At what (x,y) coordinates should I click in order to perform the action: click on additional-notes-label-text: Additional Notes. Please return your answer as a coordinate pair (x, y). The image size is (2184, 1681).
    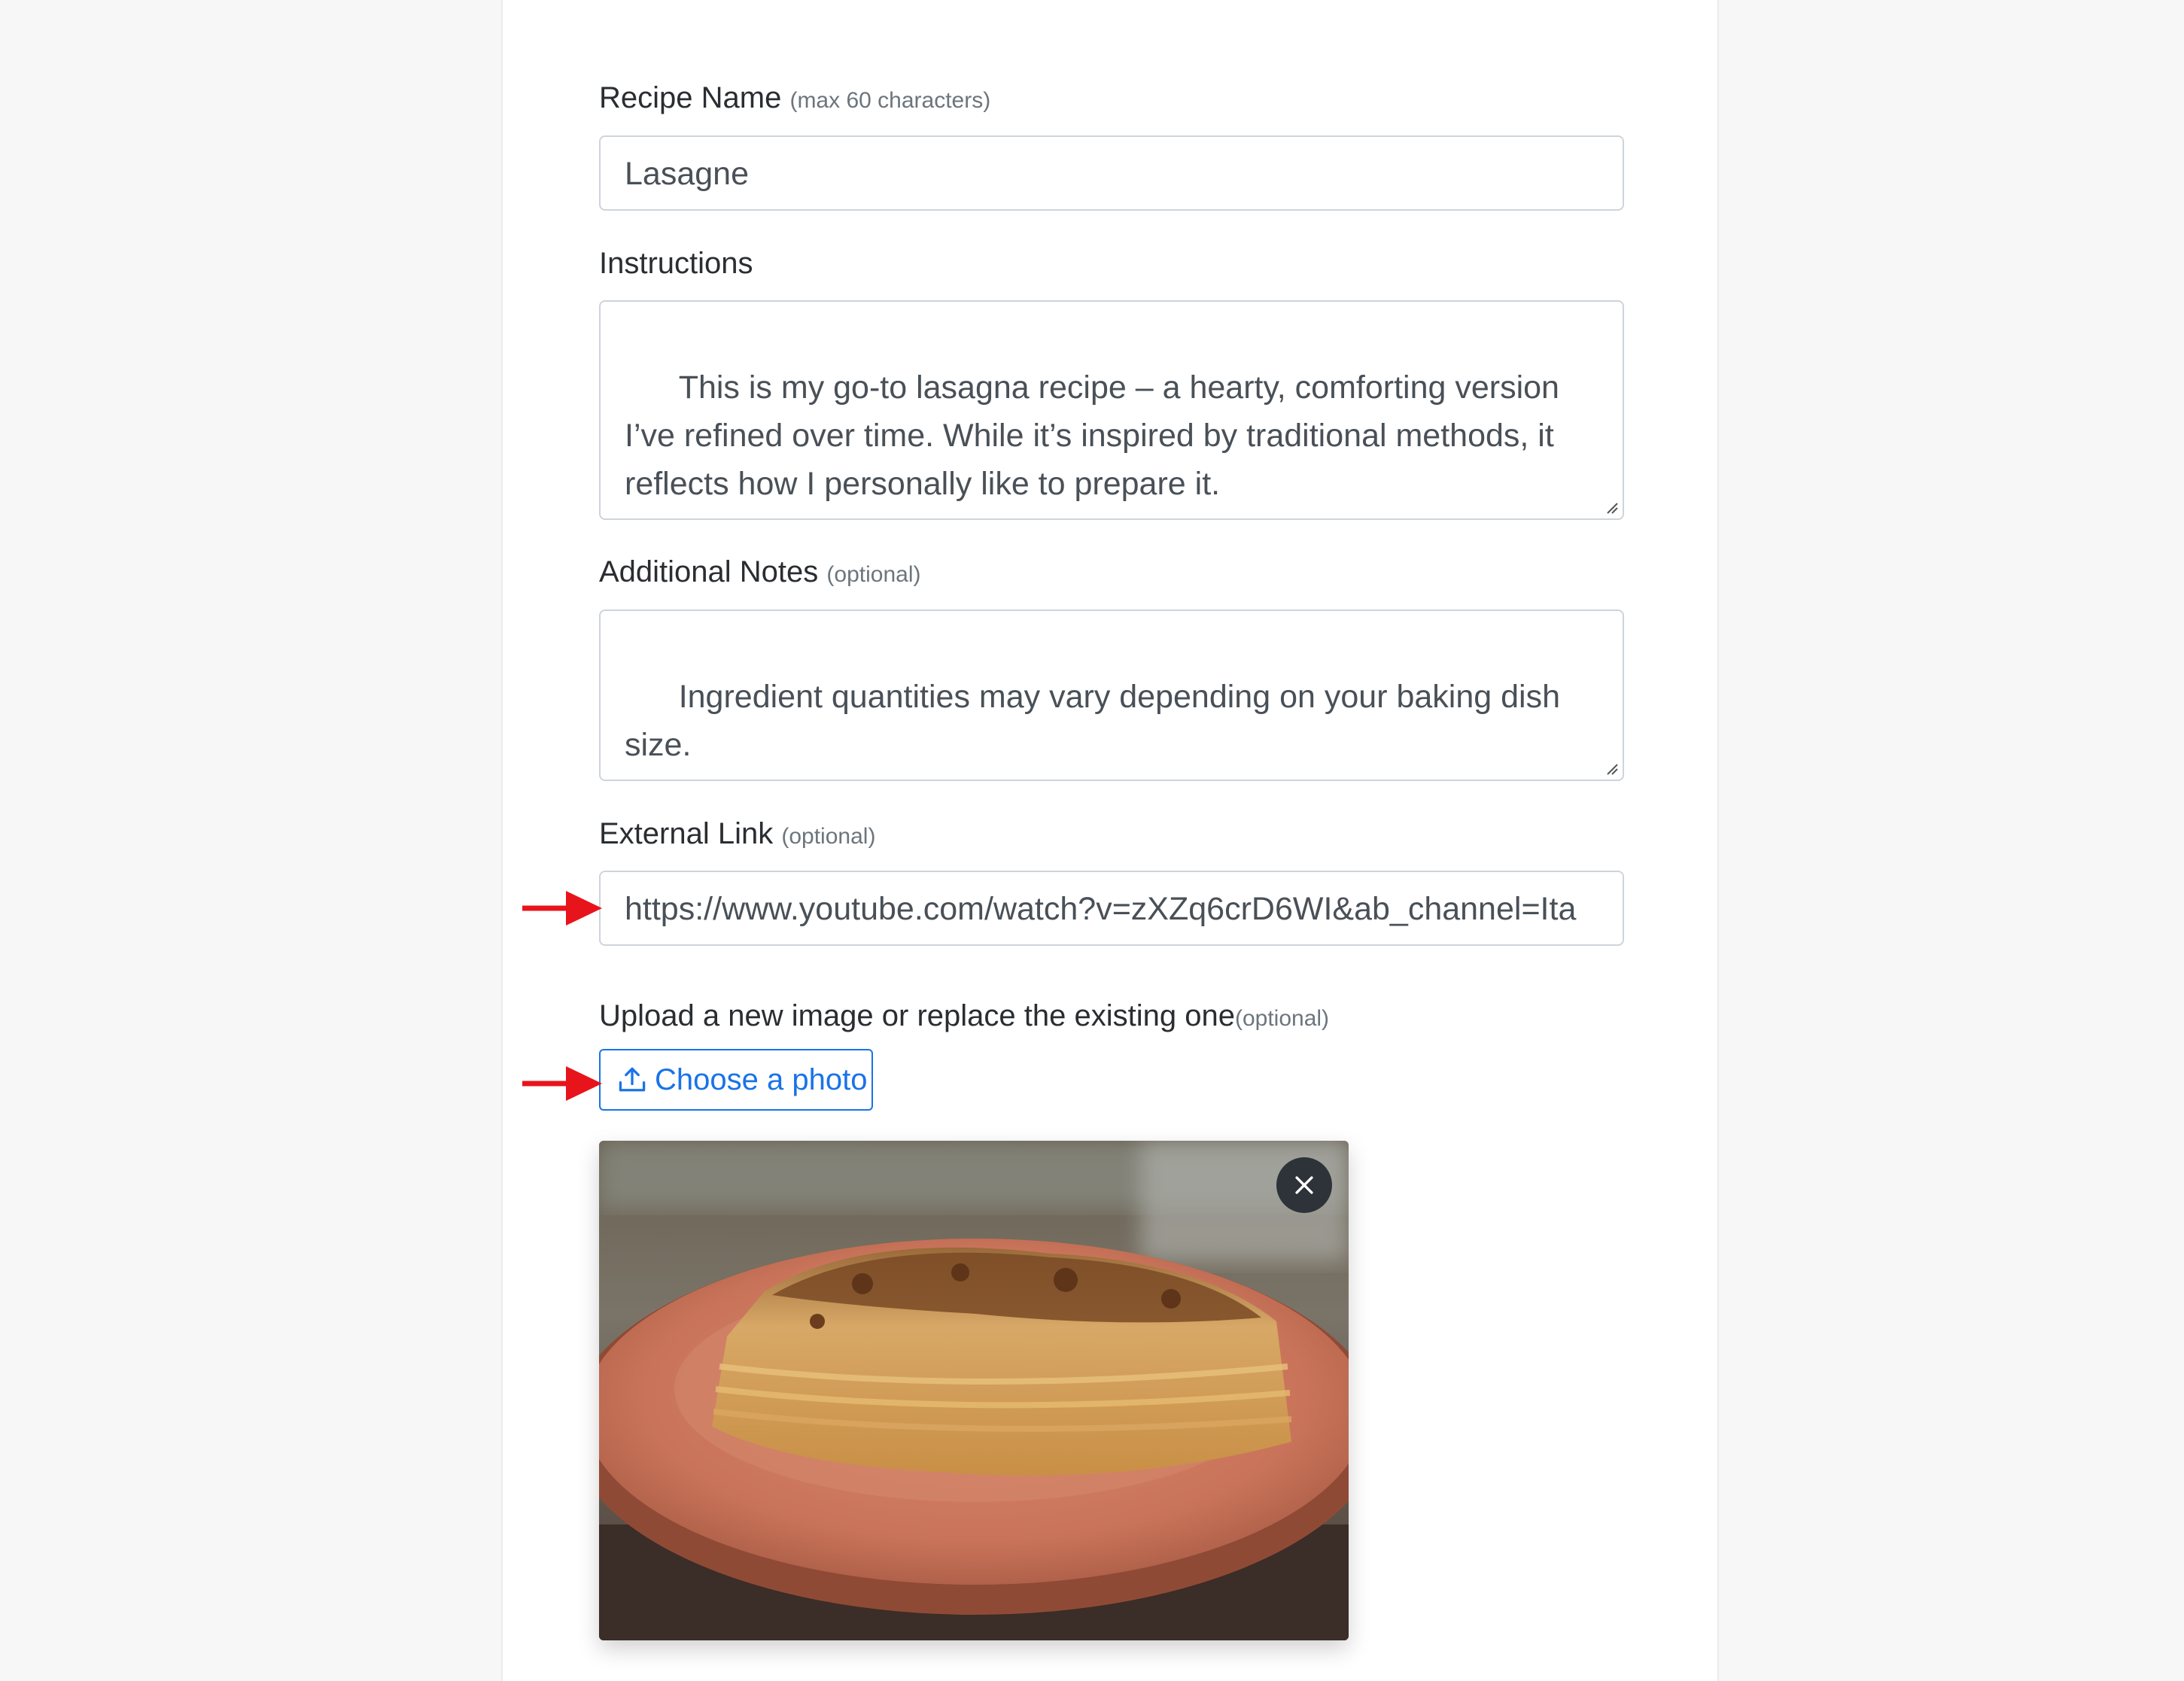
    Looking at the image, I should click on (709, 571).